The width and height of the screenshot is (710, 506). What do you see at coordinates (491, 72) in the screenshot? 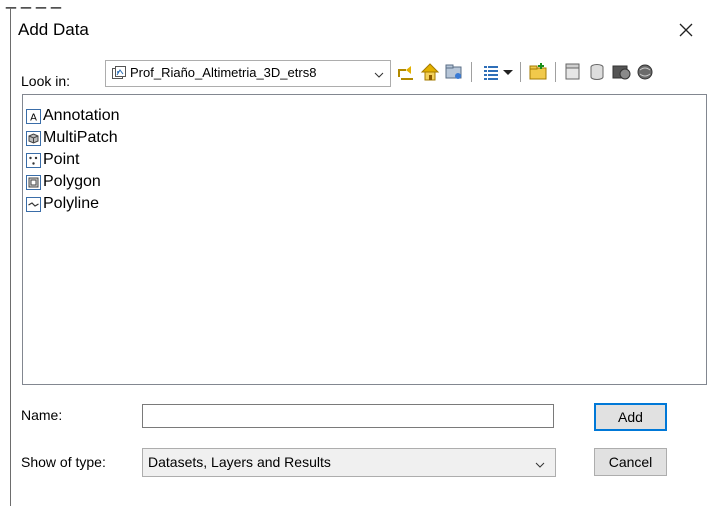
I see `view-list-icon` at bounding box center [491, 72].